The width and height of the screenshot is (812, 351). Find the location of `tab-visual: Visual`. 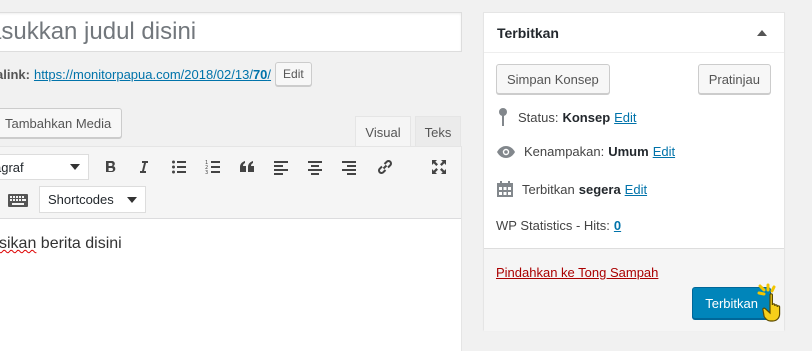

tab-visual: Visual is located at coordinates (383, 131).